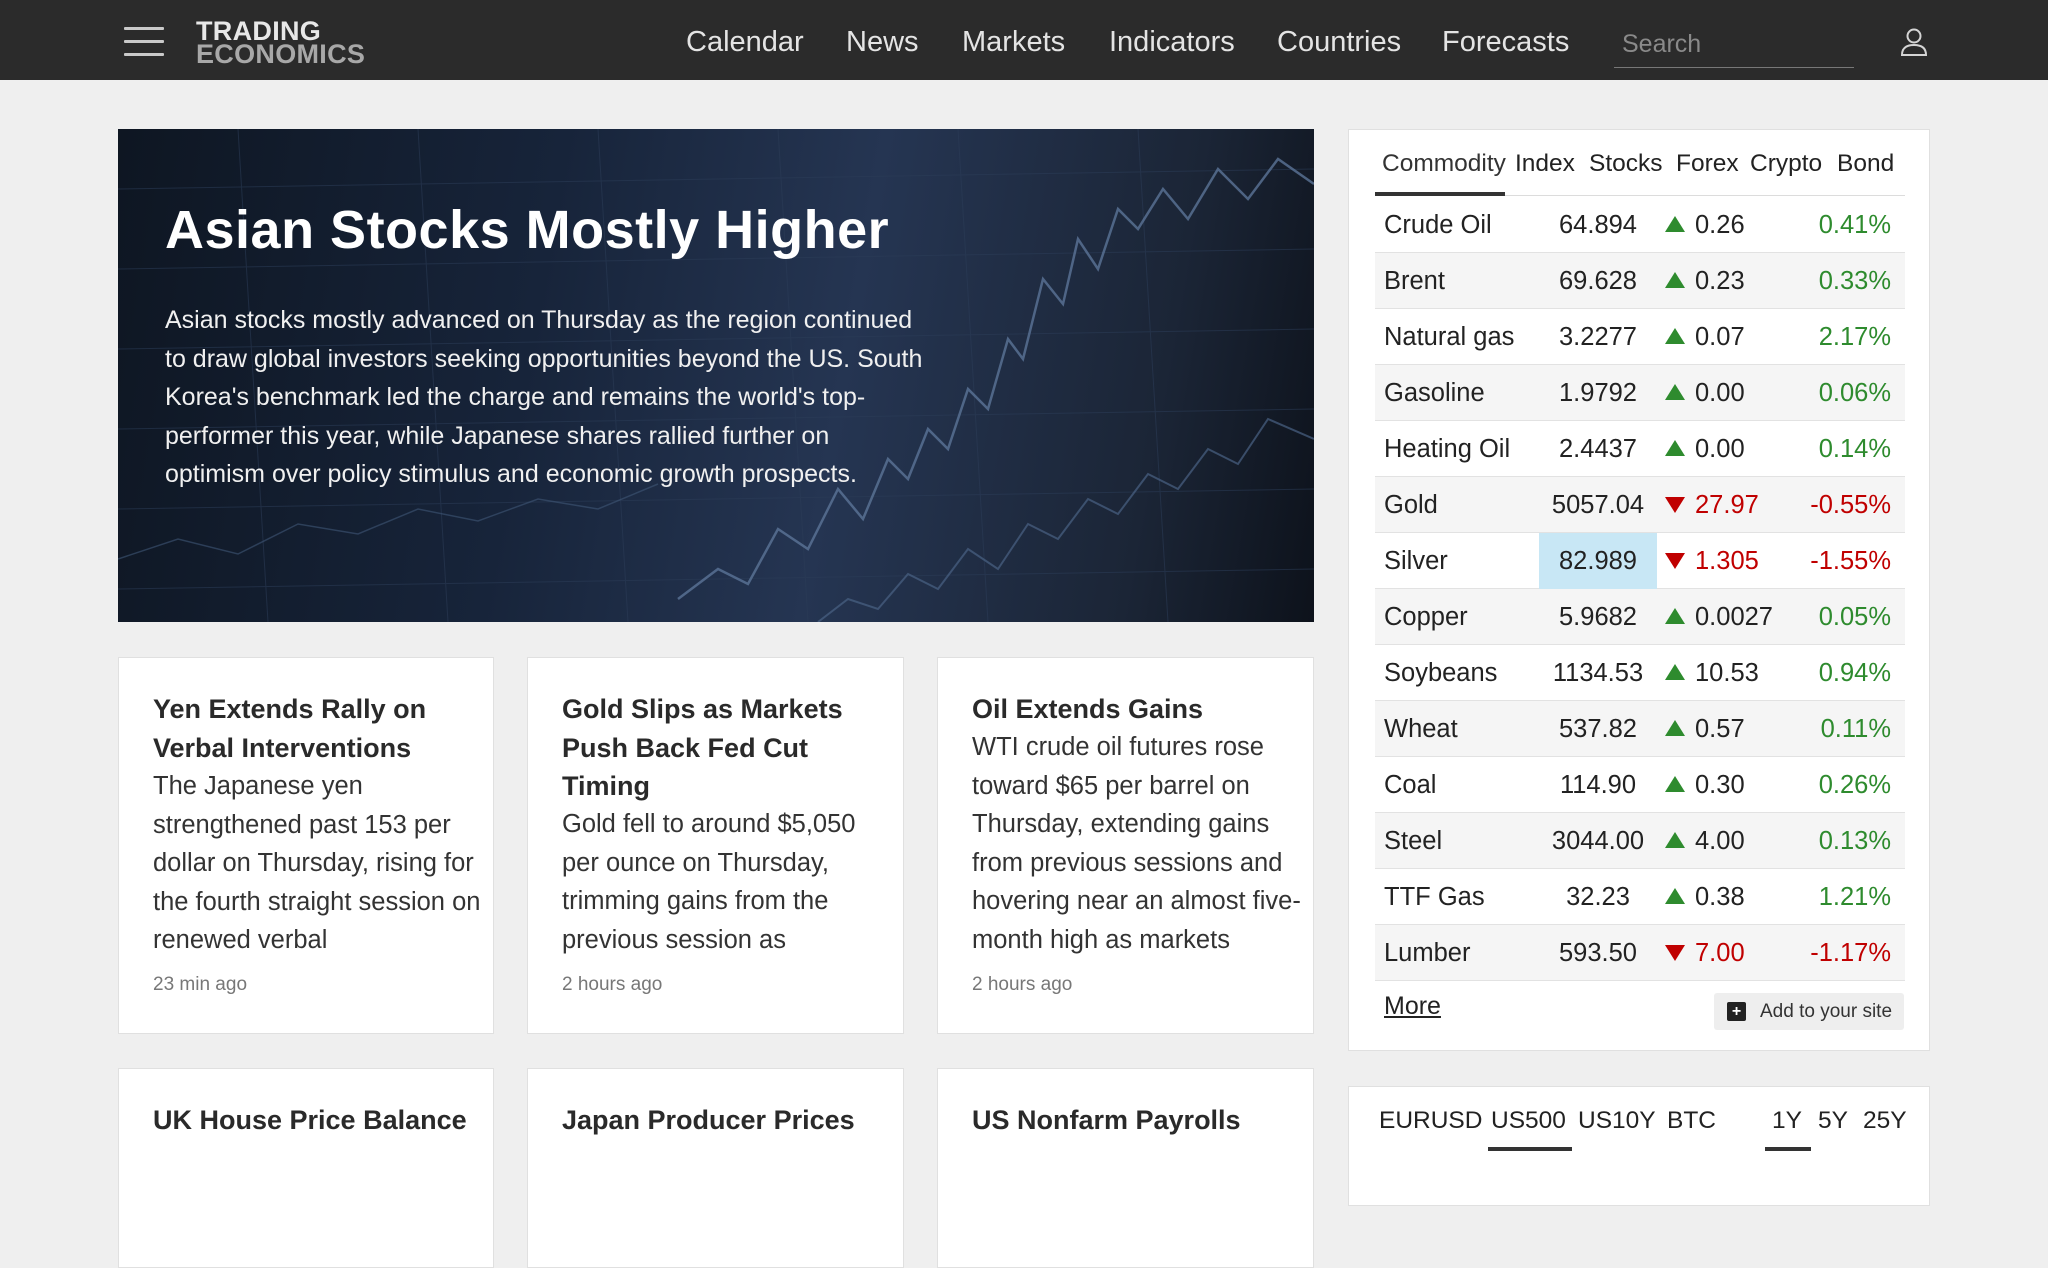  What do you see at coordinates (1430, 1121) in the screenshot?
I see `chart-tab-eurusd: EURUSD` at bounding box center [1430, 1121].